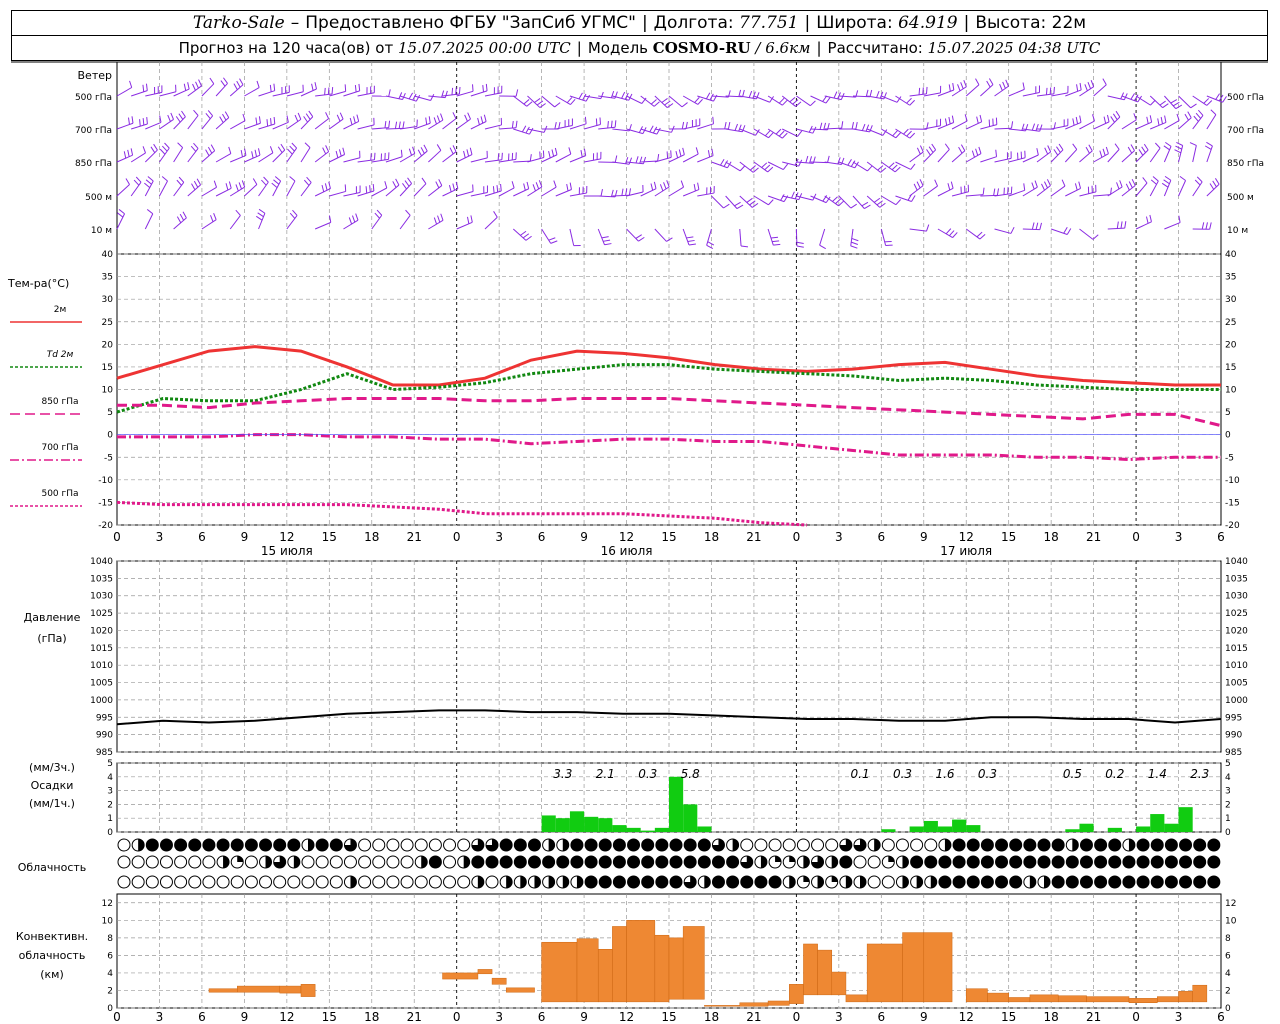  I want to click on y-tick-label: 6, so click(110, 956).